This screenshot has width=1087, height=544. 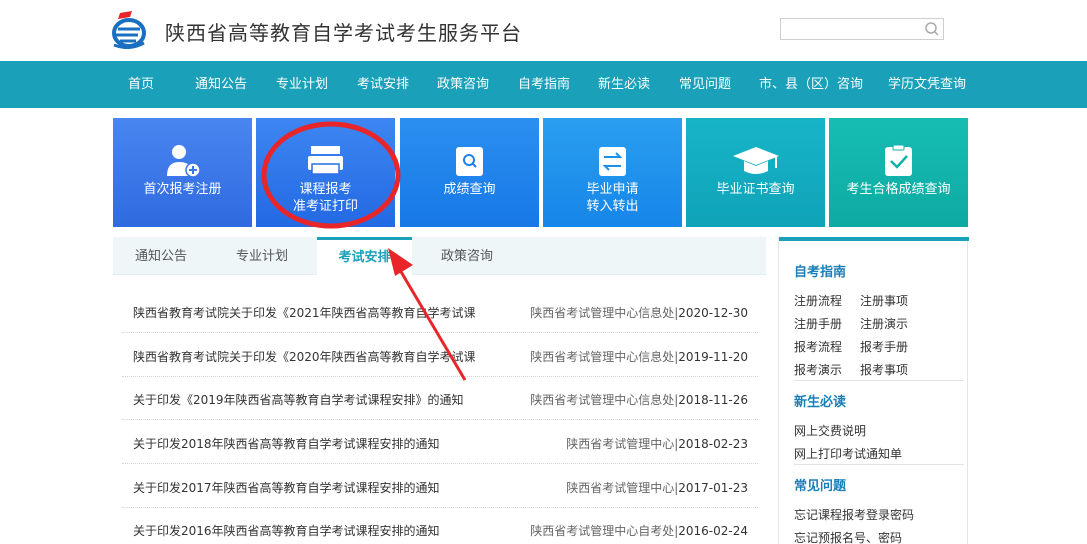 What do you see at coordinates (713, 488) in the screenshot?
I see `news-date: 2017-01-23` at bounding box center [713, 488].